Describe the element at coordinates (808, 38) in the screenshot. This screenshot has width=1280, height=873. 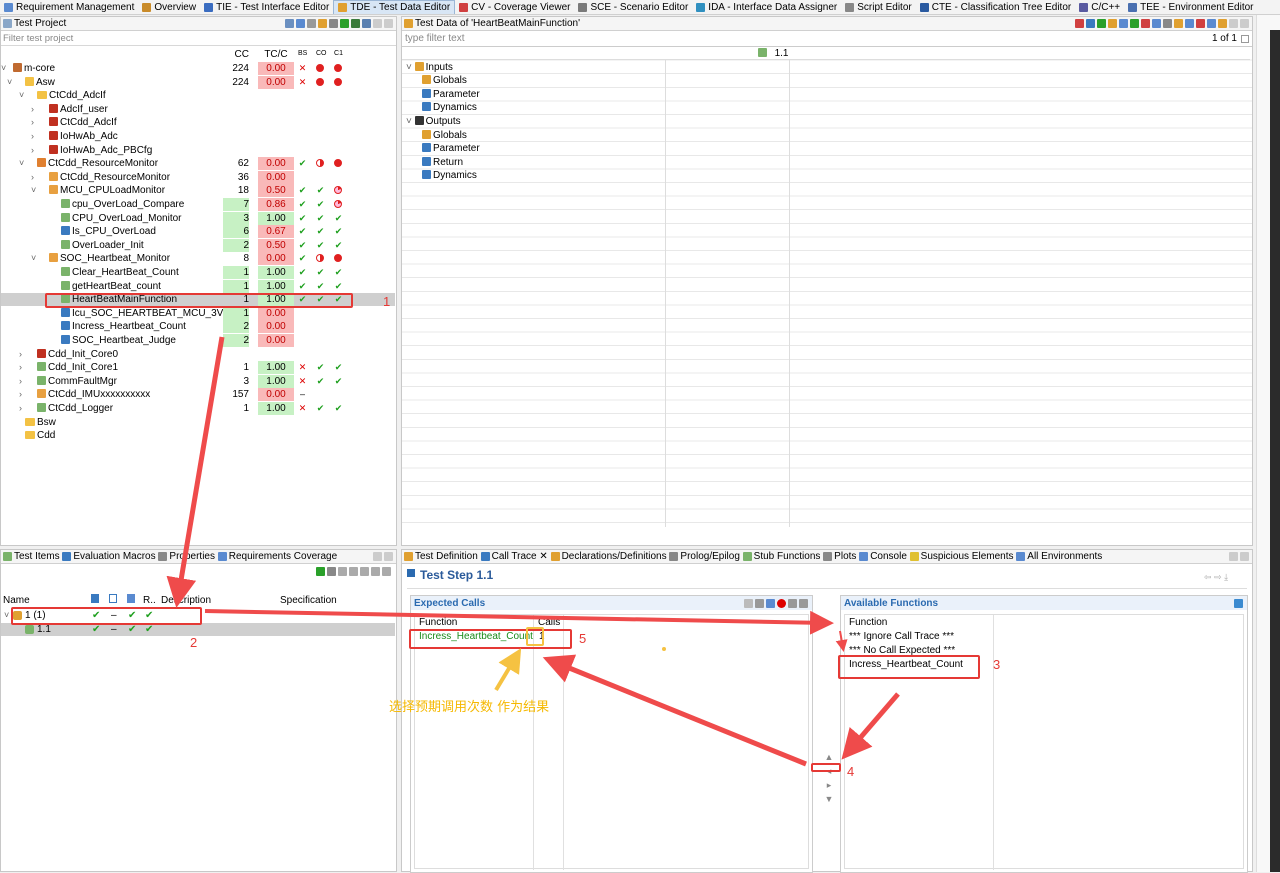
I see `test-data-filter-input: type filter text` at that location.